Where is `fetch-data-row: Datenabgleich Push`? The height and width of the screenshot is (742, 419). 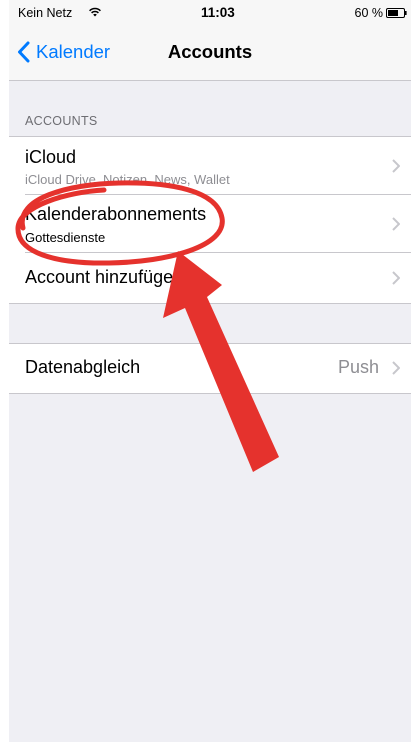 fetch-data-row: Datenabgleich Push is located at coordinates (210, 368).